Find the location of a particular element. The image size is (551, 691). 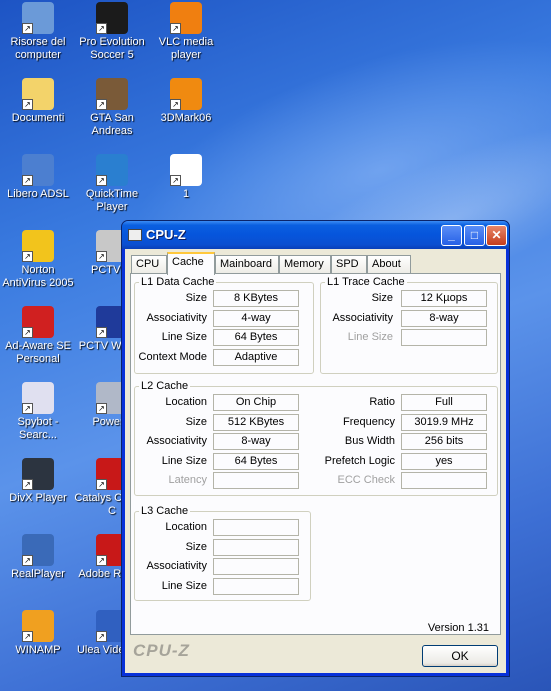

desktop-icon-label: DivX Player is located at coordinates (38, 498).